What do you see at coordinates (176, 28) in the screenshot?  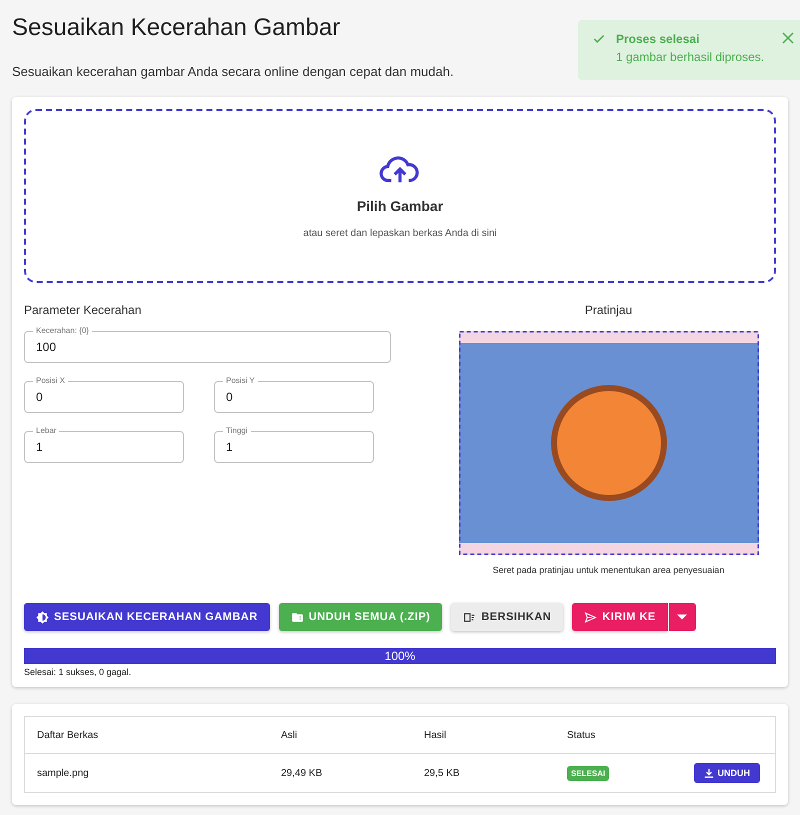 I see `page-title: Sesuaikan Kecerahan Gambar` at bounding box center [176, 28].